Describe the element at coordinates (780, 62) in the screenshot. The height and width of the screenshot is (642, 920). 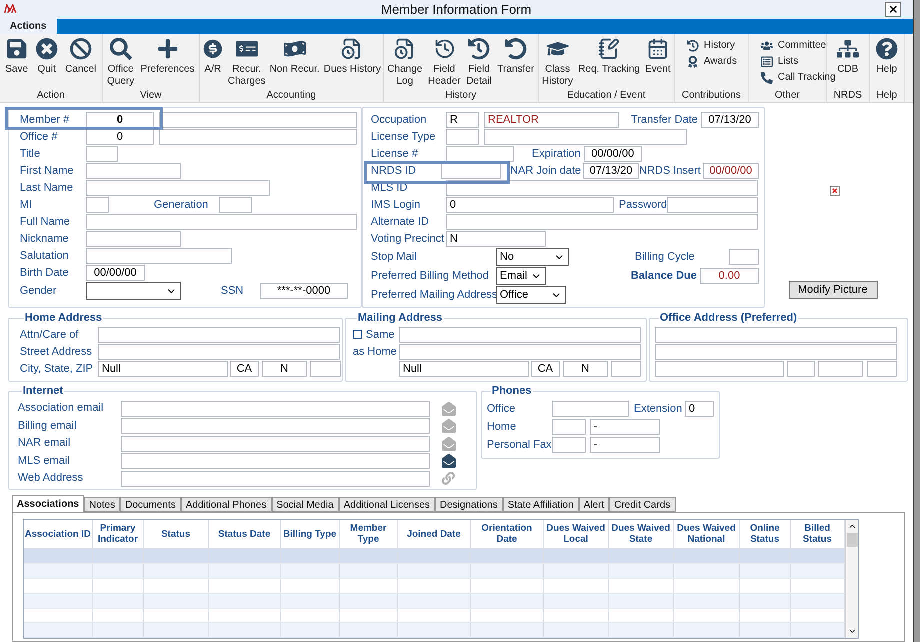
I see `ribbon-button: Lists` at that location.